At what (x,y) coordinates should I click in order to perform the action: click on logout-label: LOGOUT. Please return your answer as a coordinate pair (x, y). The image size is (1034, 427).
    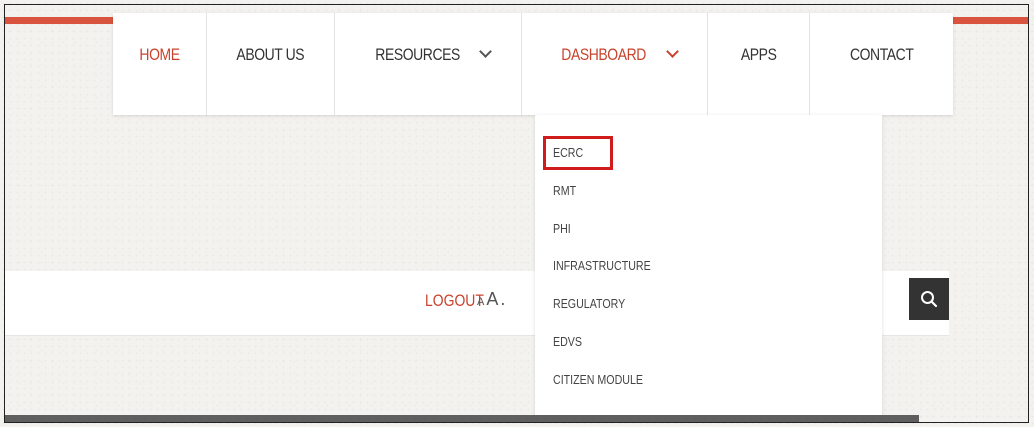
    Looking at the image, I should click on (454, 300).